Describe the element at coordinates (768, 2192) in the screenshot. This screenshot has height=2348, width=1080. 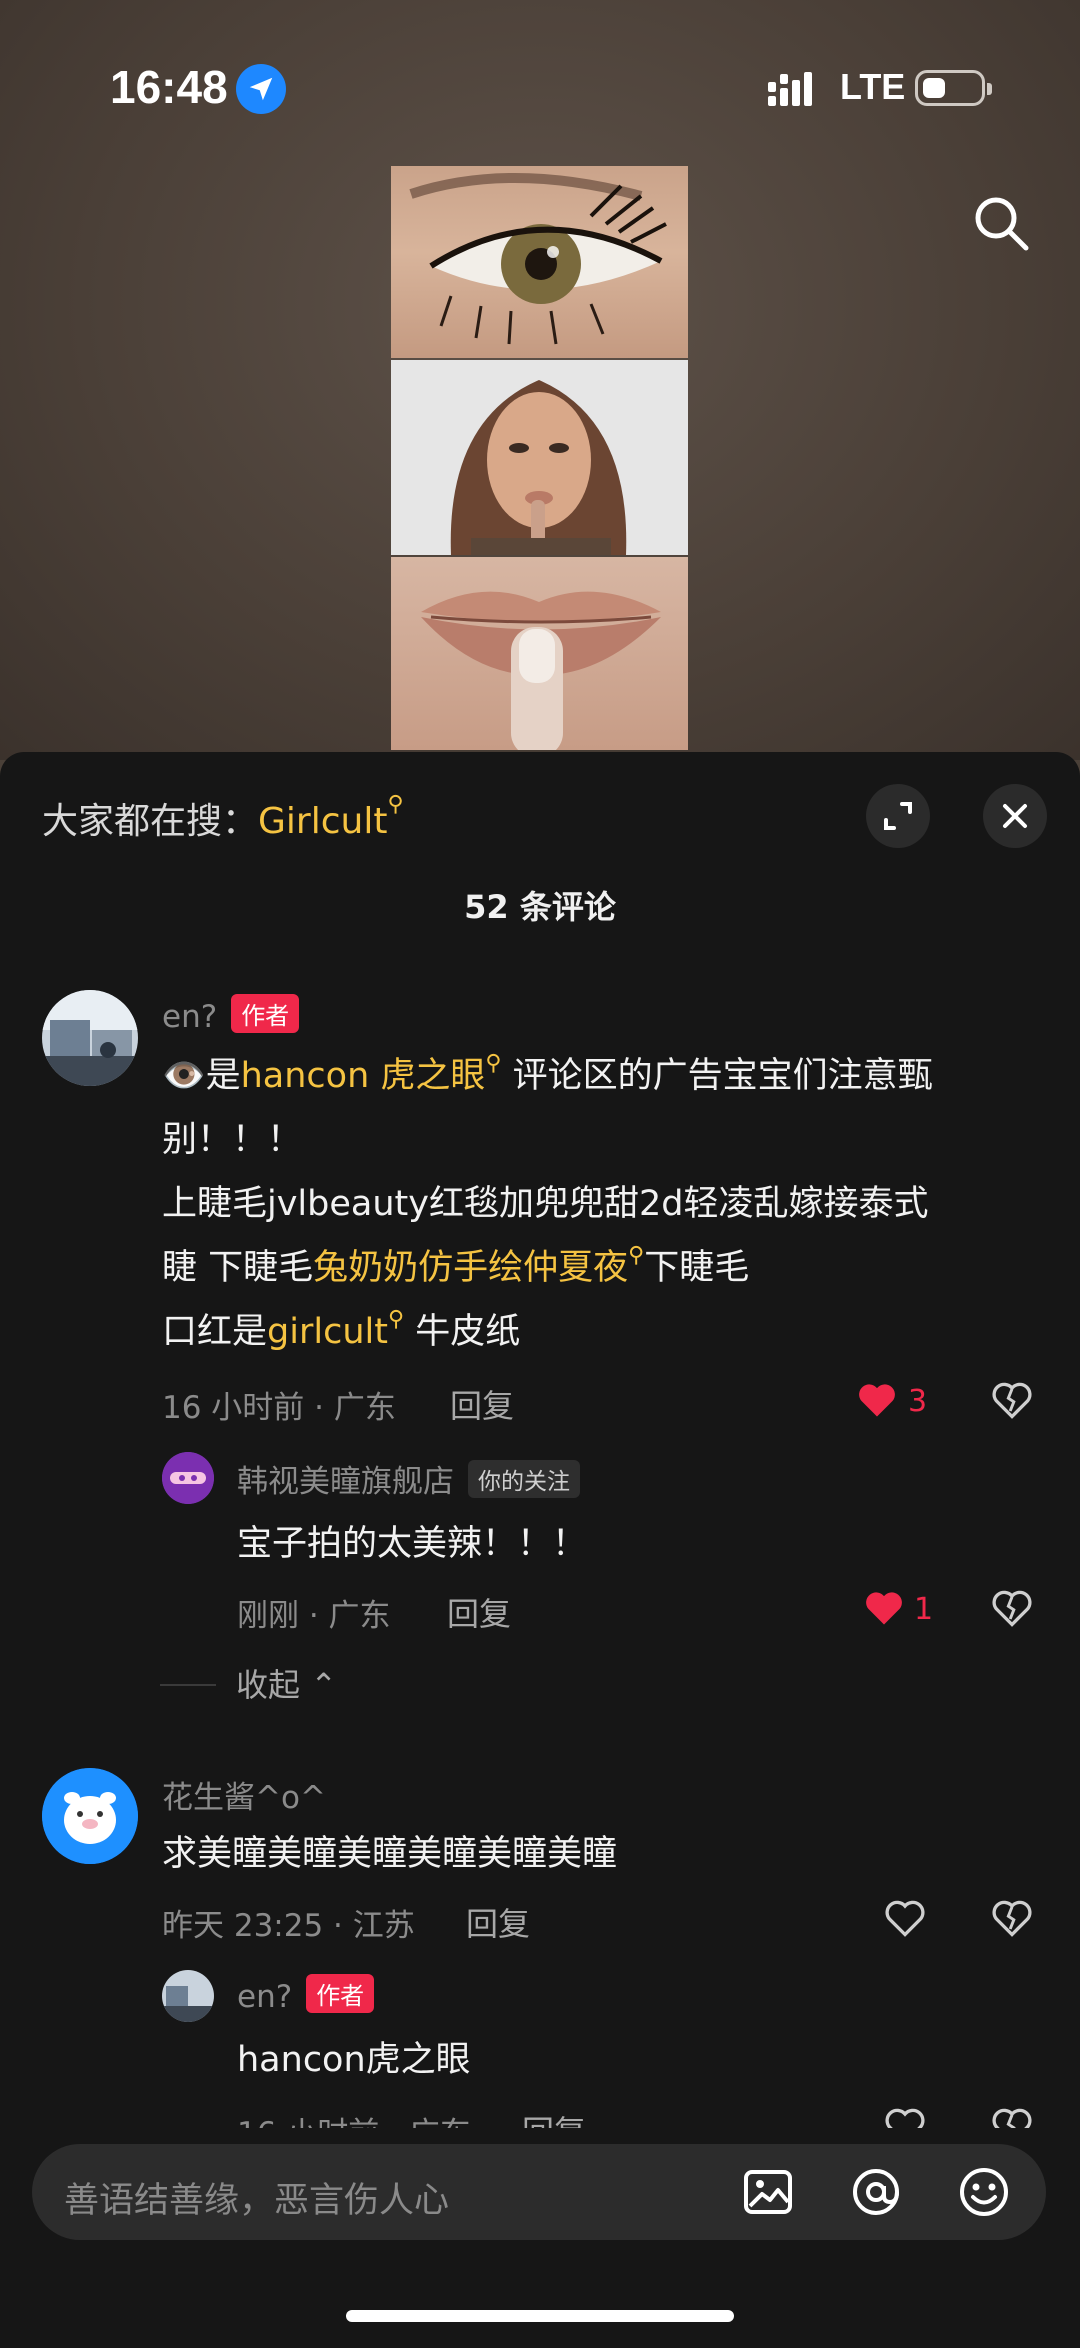
I see `image-icon` at that location.